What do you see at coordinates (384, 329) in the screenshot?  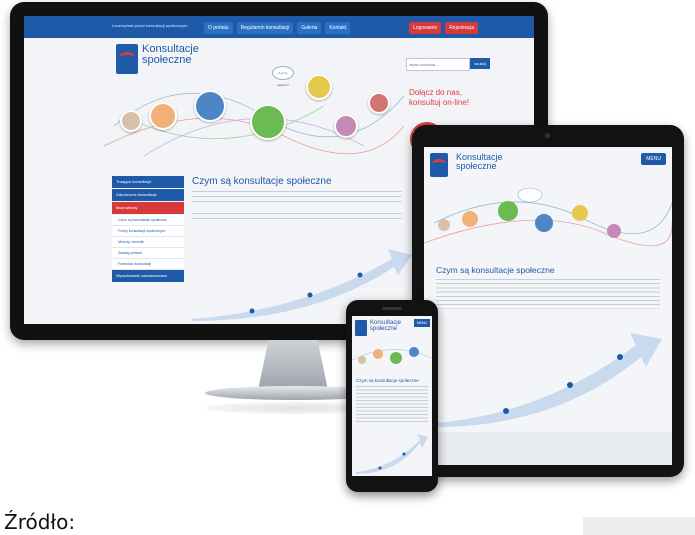 I see `phone-brand-line-2: społeczne` at bounding box center [384, 329].